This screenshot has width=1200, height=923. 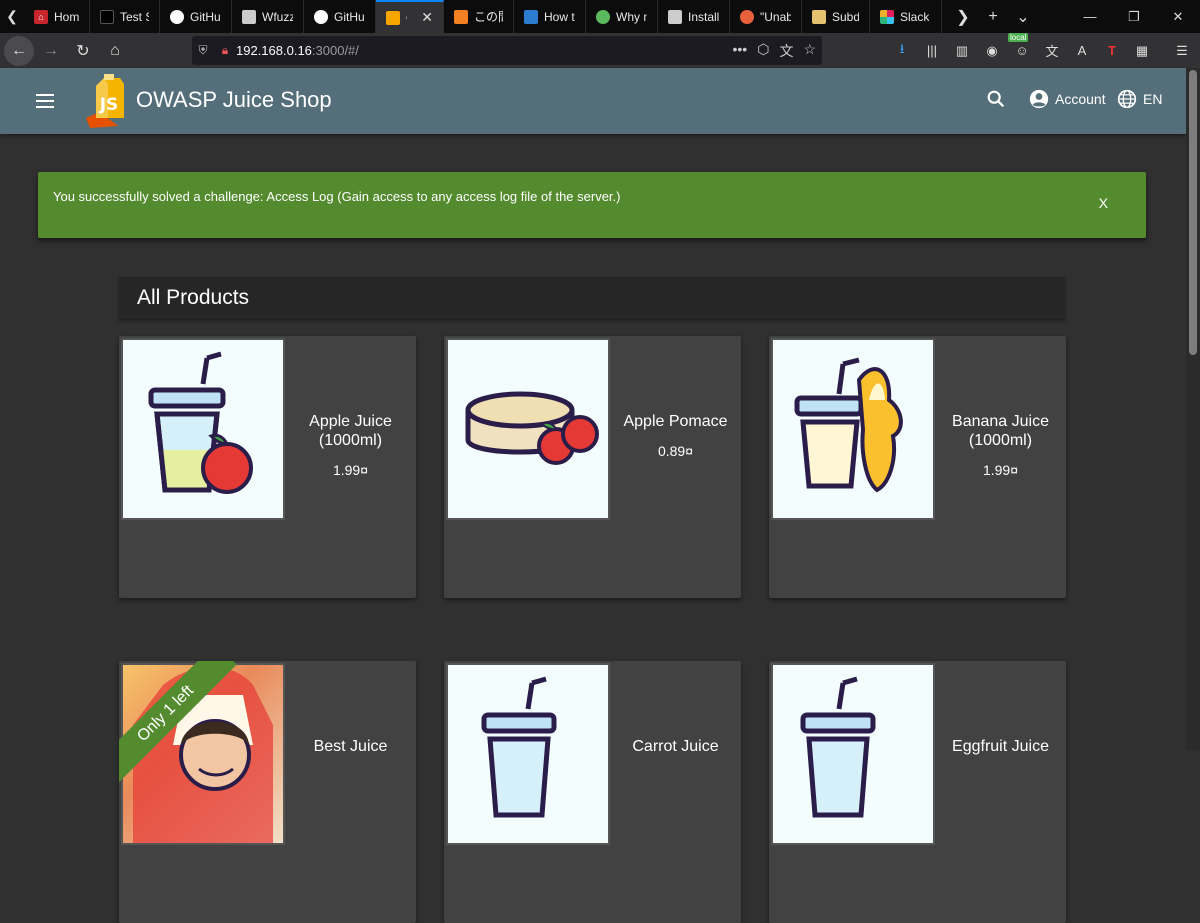 What do you see at coordinates (1000, 708) in the screenshot?
I see `product-info: Eggfruit Juice` at bounding box center [1000, 708].